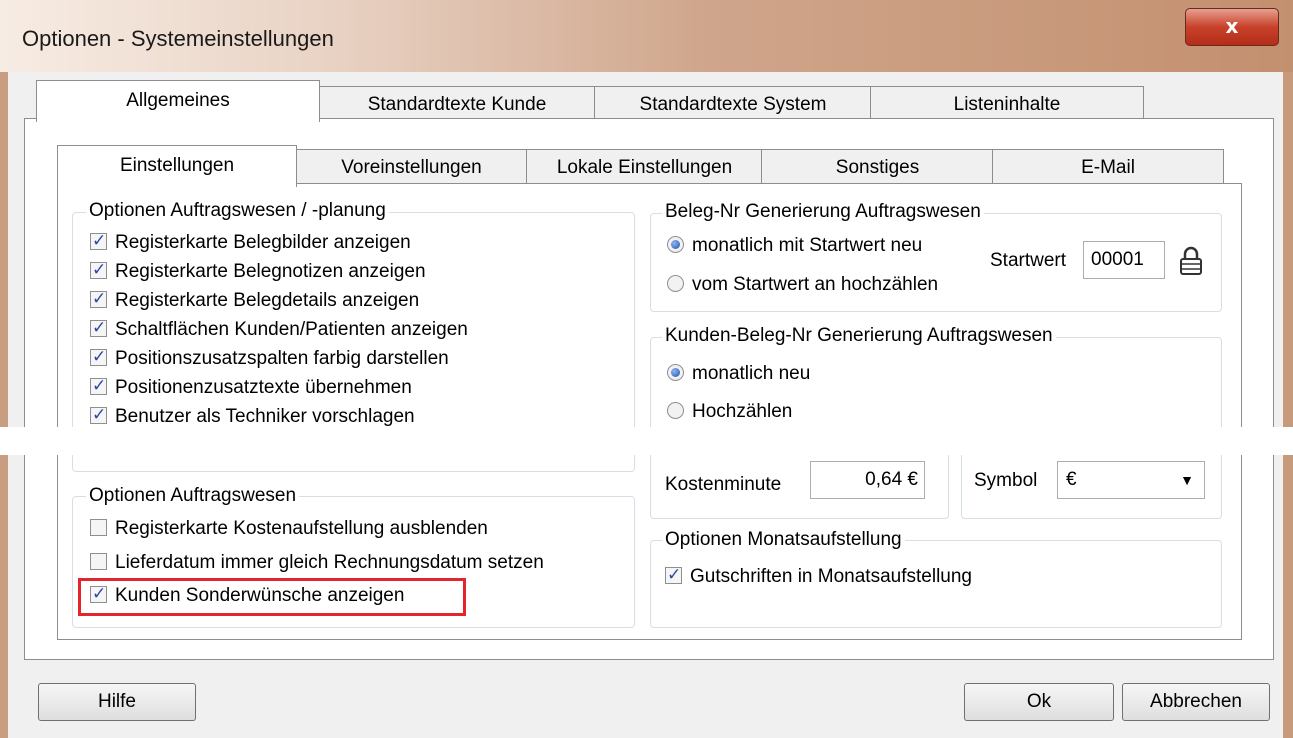 The image size is (1293, 738). Describe the element at coordinates (178, 38) in the screenshot. I see `window-title: Optionen - Systemeinstellungen` at that location.